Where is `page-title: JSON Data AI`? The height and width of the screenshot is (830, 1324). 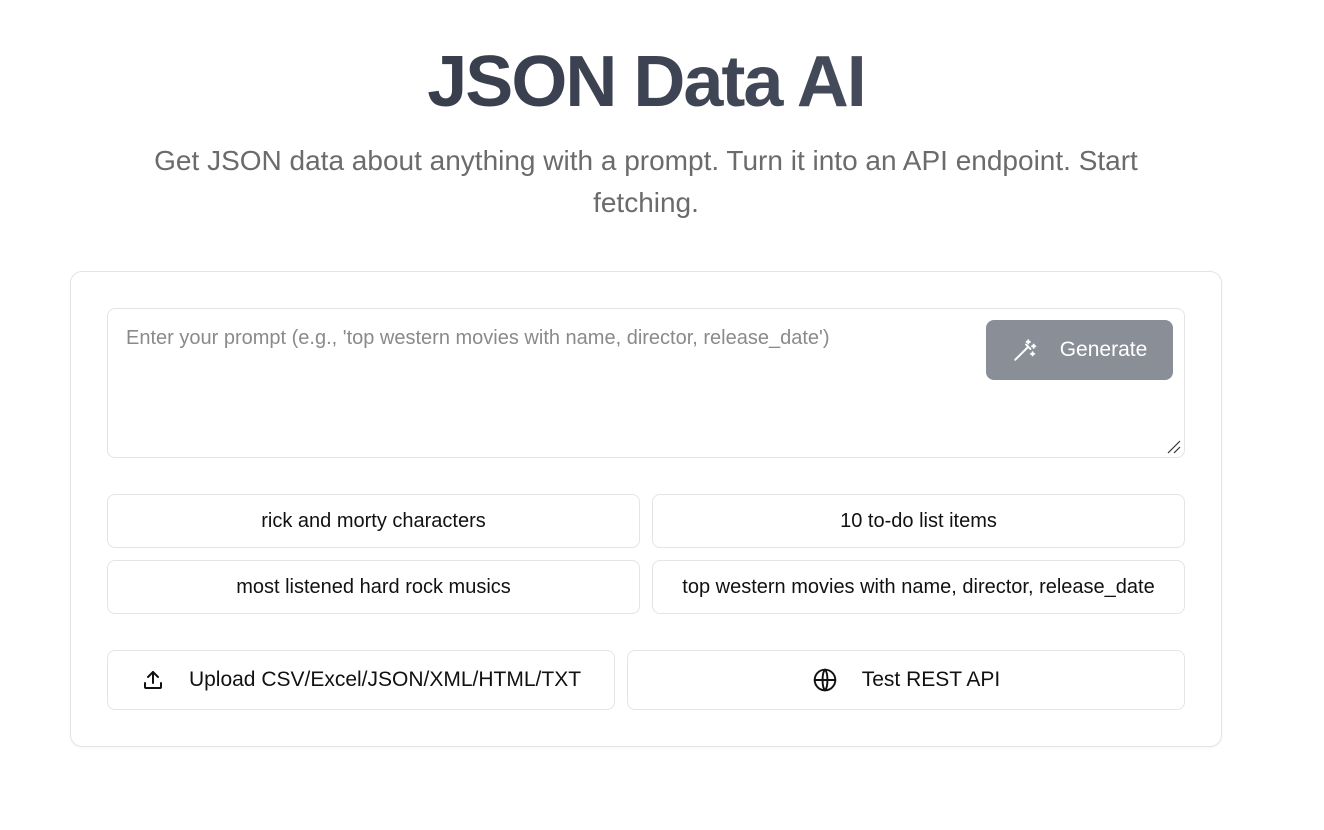 page-title: JSON Data AI is located at coordinates (646, 82).